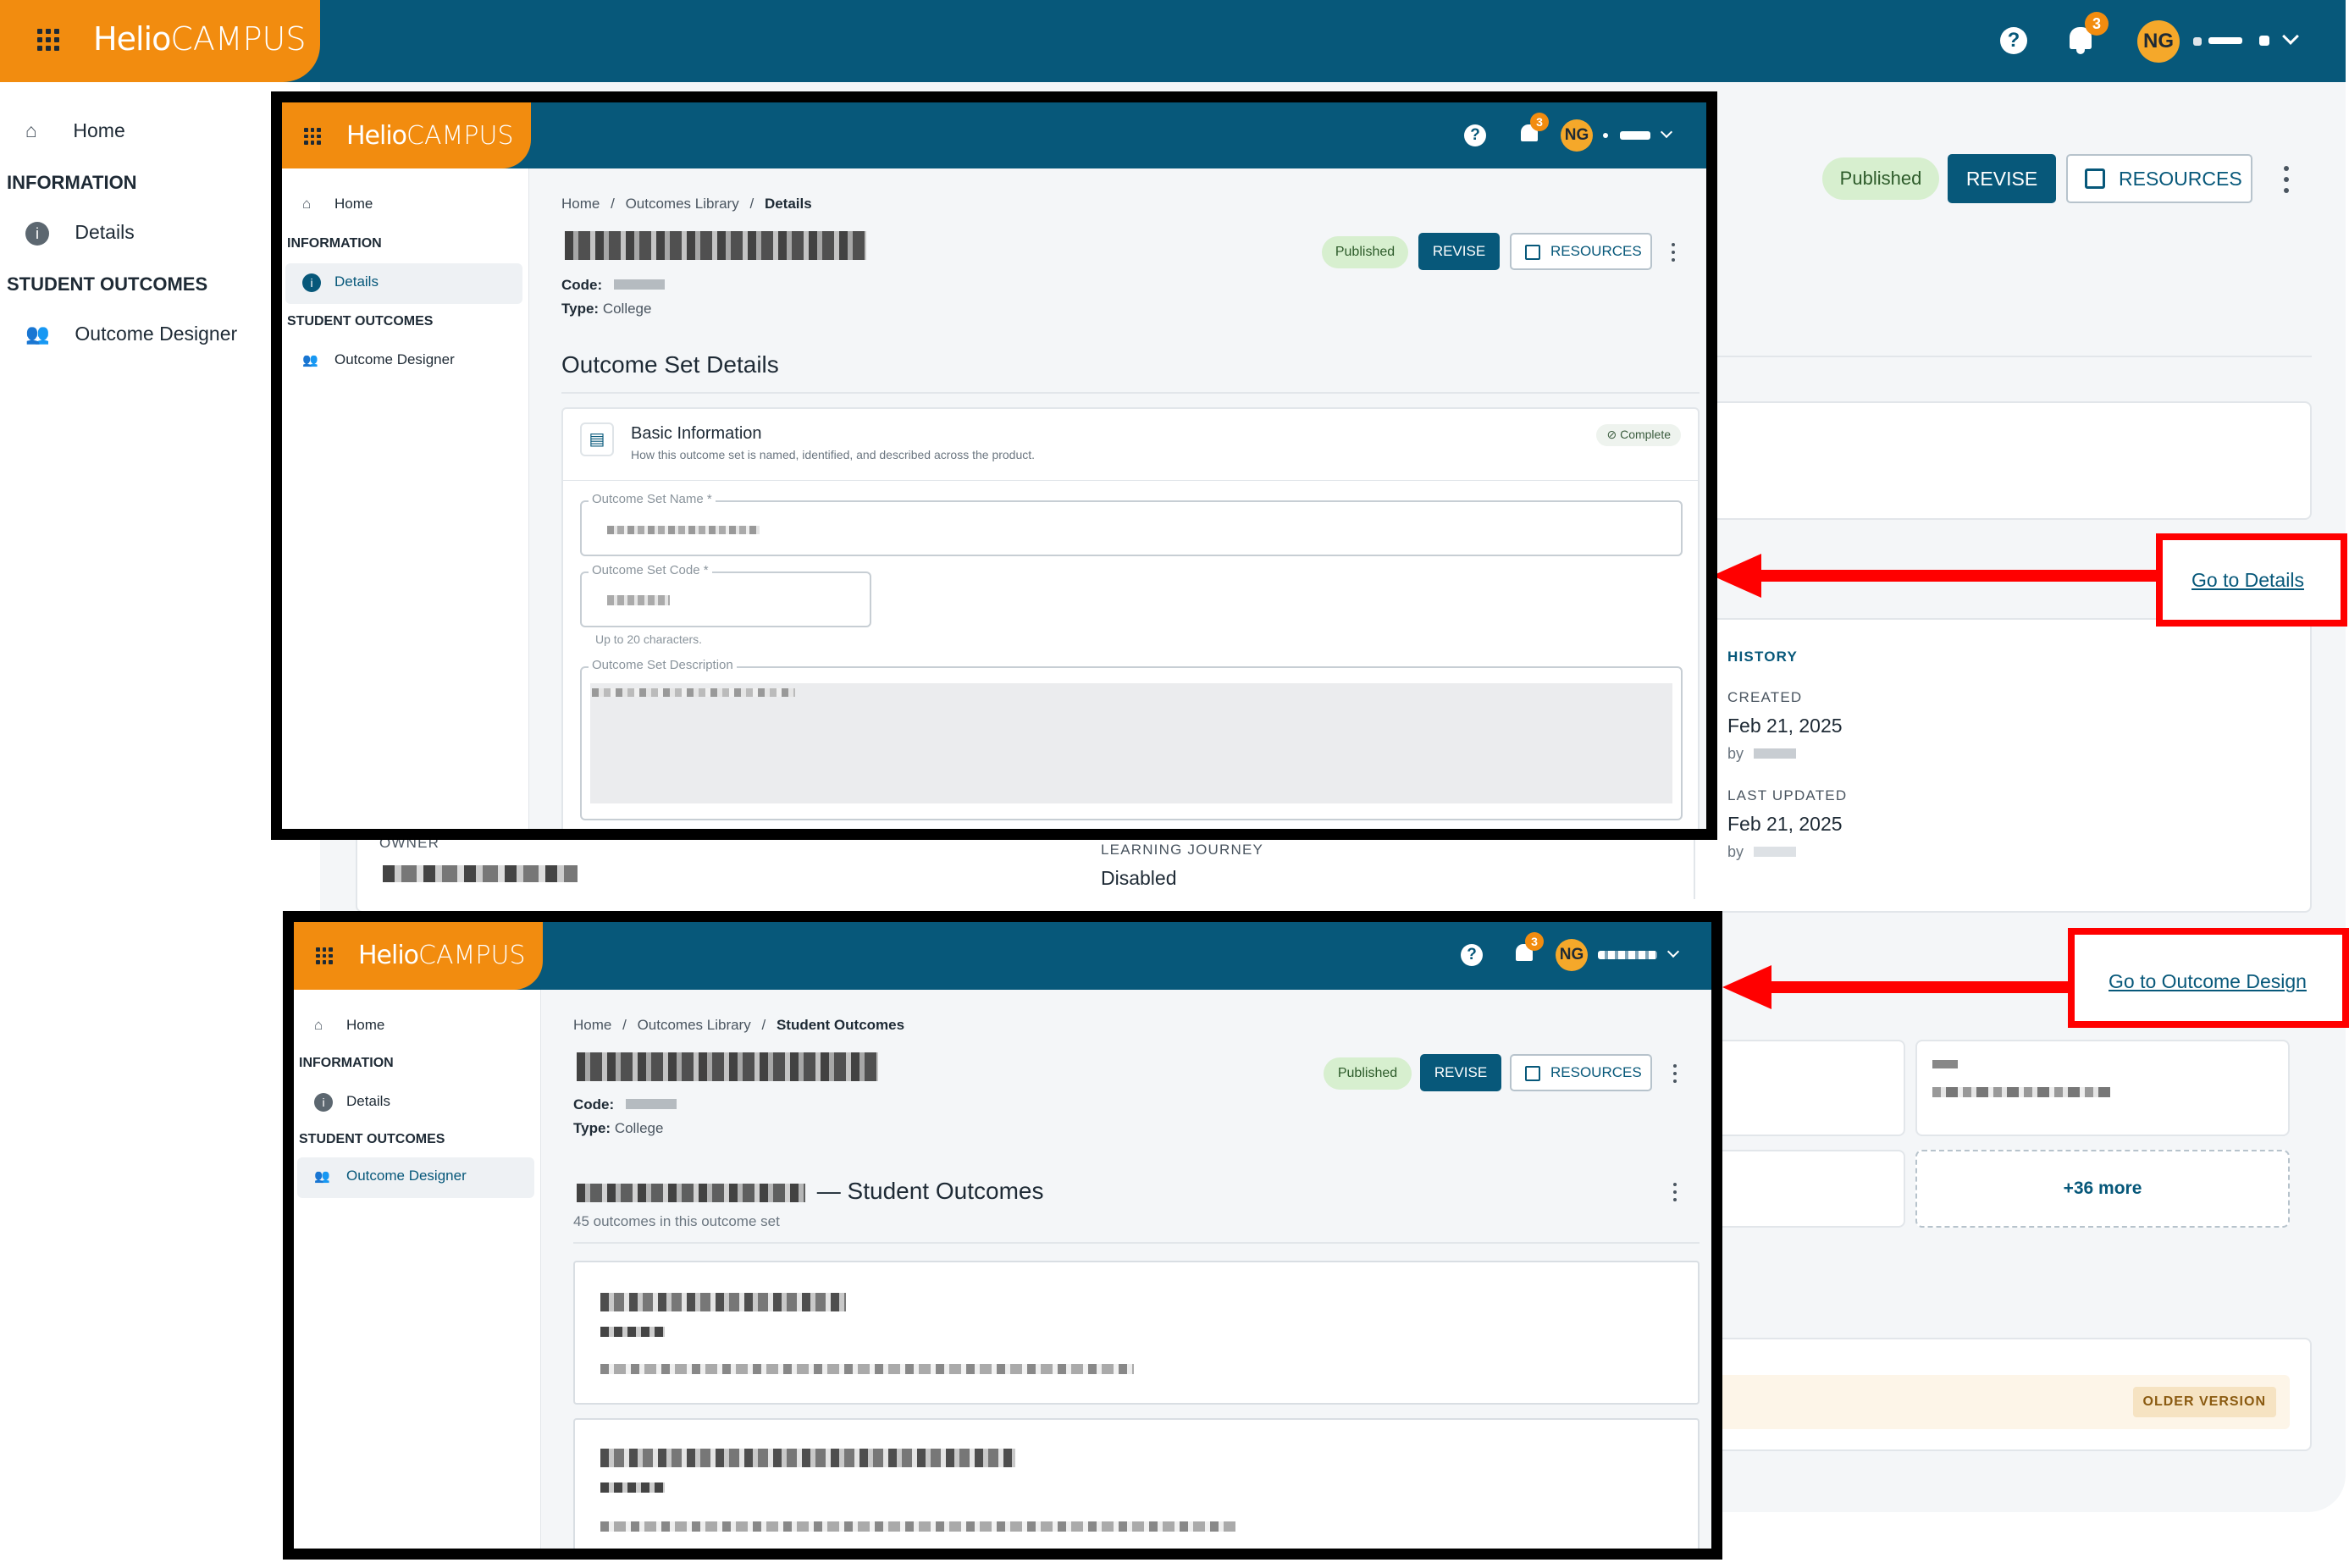  I want to click on info-icon: i, so click(311, 282).